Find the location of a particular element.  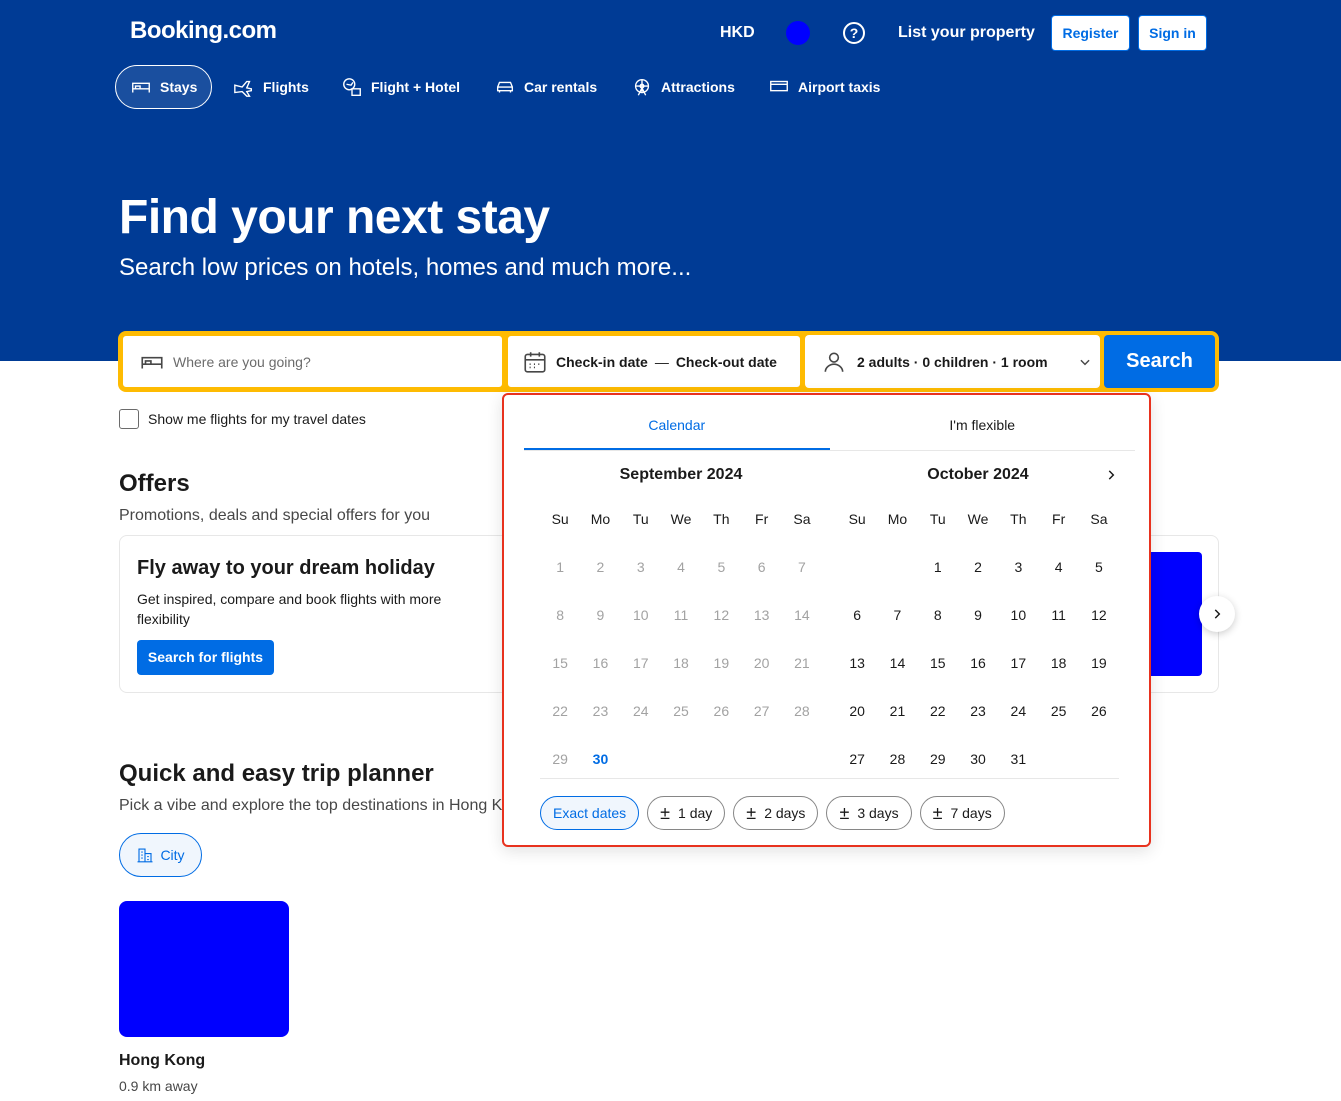

calendar-day: 17 is located at coordinates (1018, 663).